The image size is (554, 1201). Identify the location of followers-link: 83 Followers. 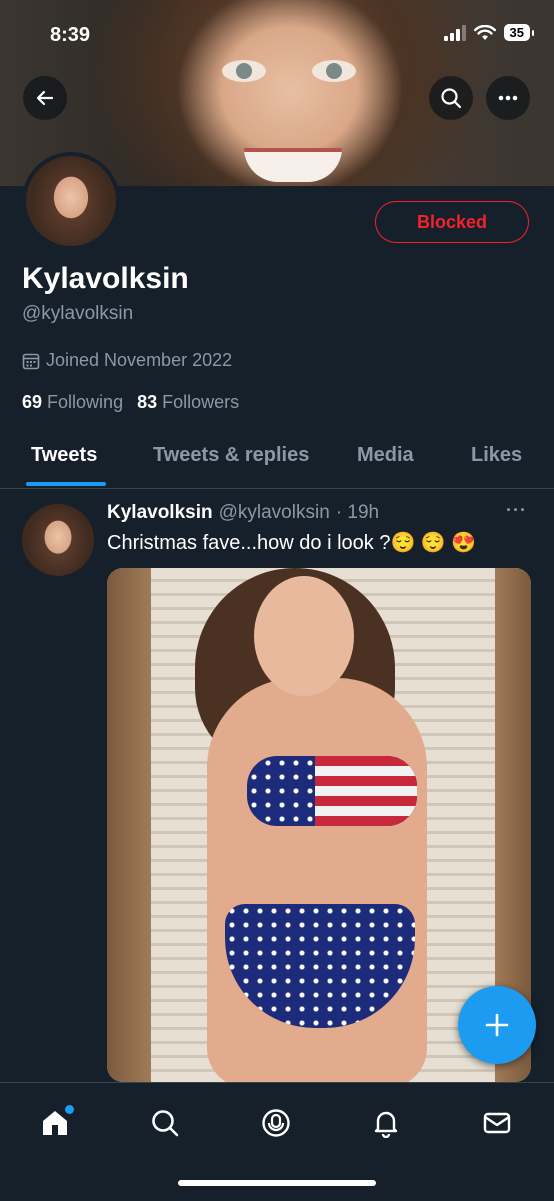
(188, 402).